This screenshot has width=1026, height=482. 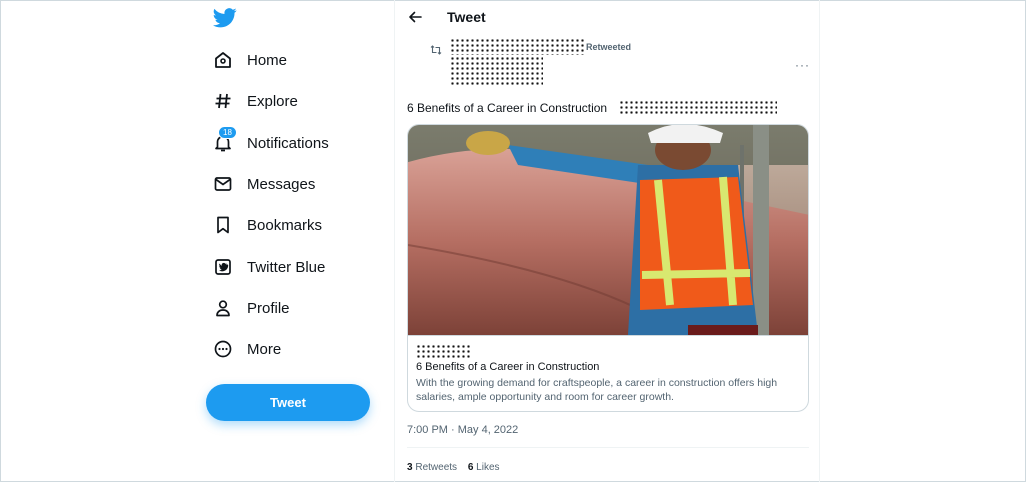 I want to click on bookmark-icon, so click(x=223, y=225).